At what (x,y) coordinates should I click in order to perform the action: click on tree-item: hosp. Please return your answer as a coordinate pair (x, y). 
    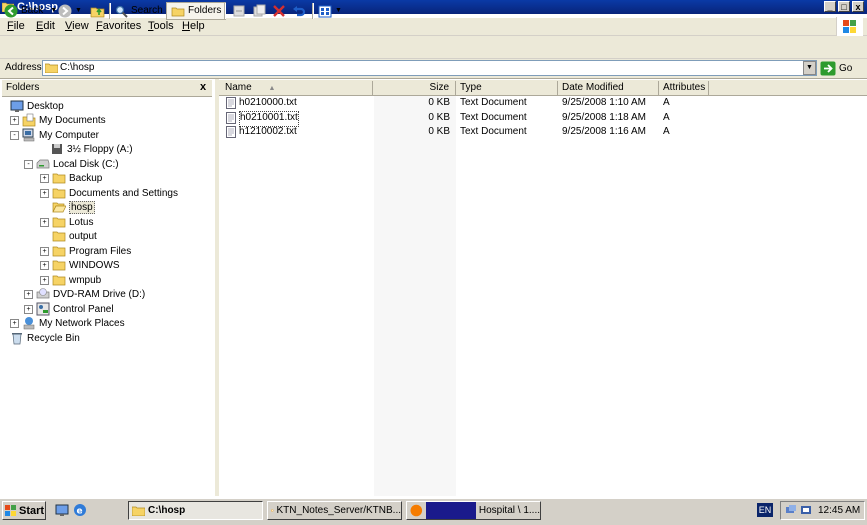
    Looking at the image, I should click on (67, 207).